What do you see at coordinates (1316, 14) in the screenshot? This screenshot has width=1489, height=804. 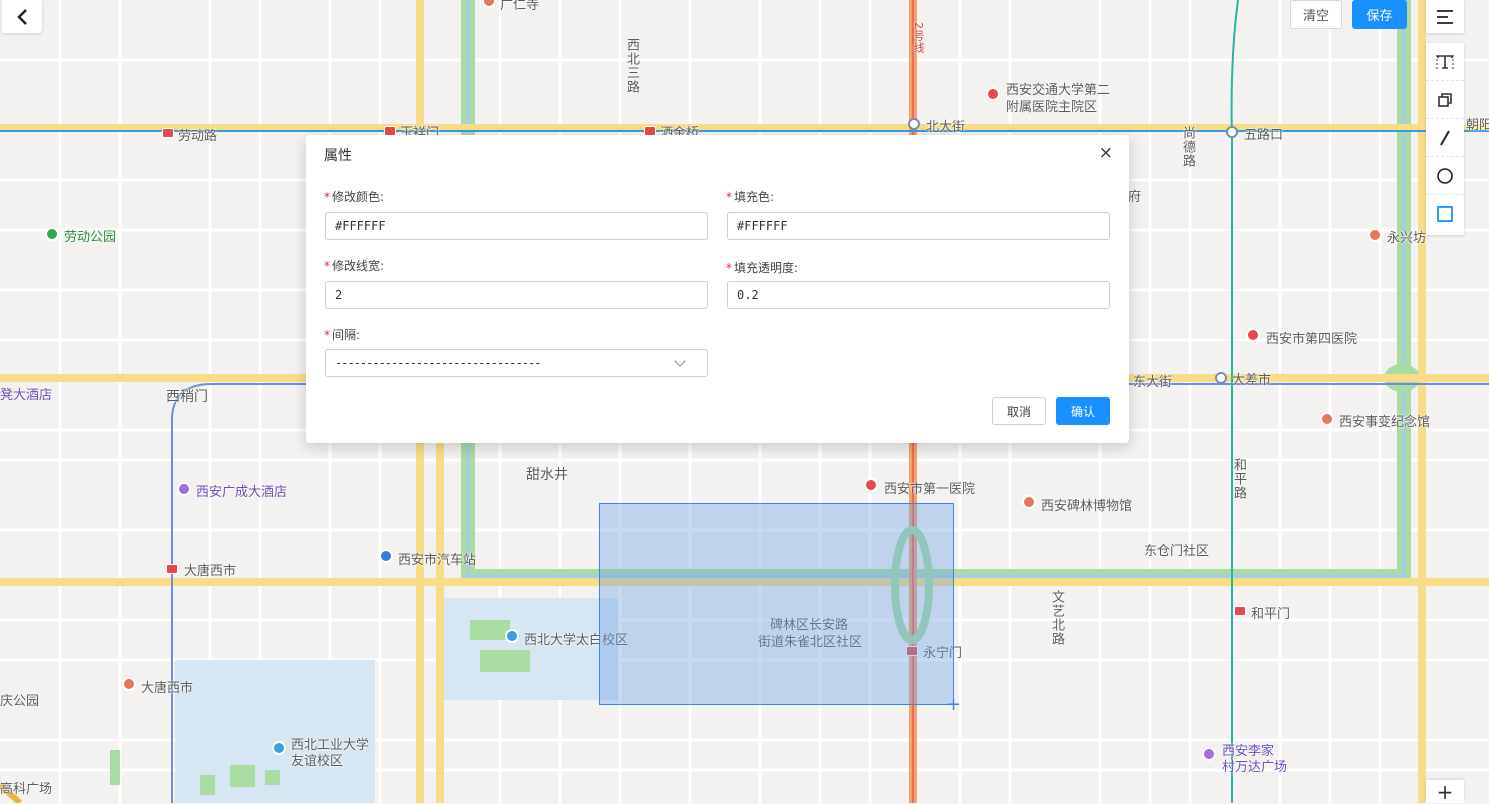 I see `clear-button: 清空` at bounding box center [1316, 14].